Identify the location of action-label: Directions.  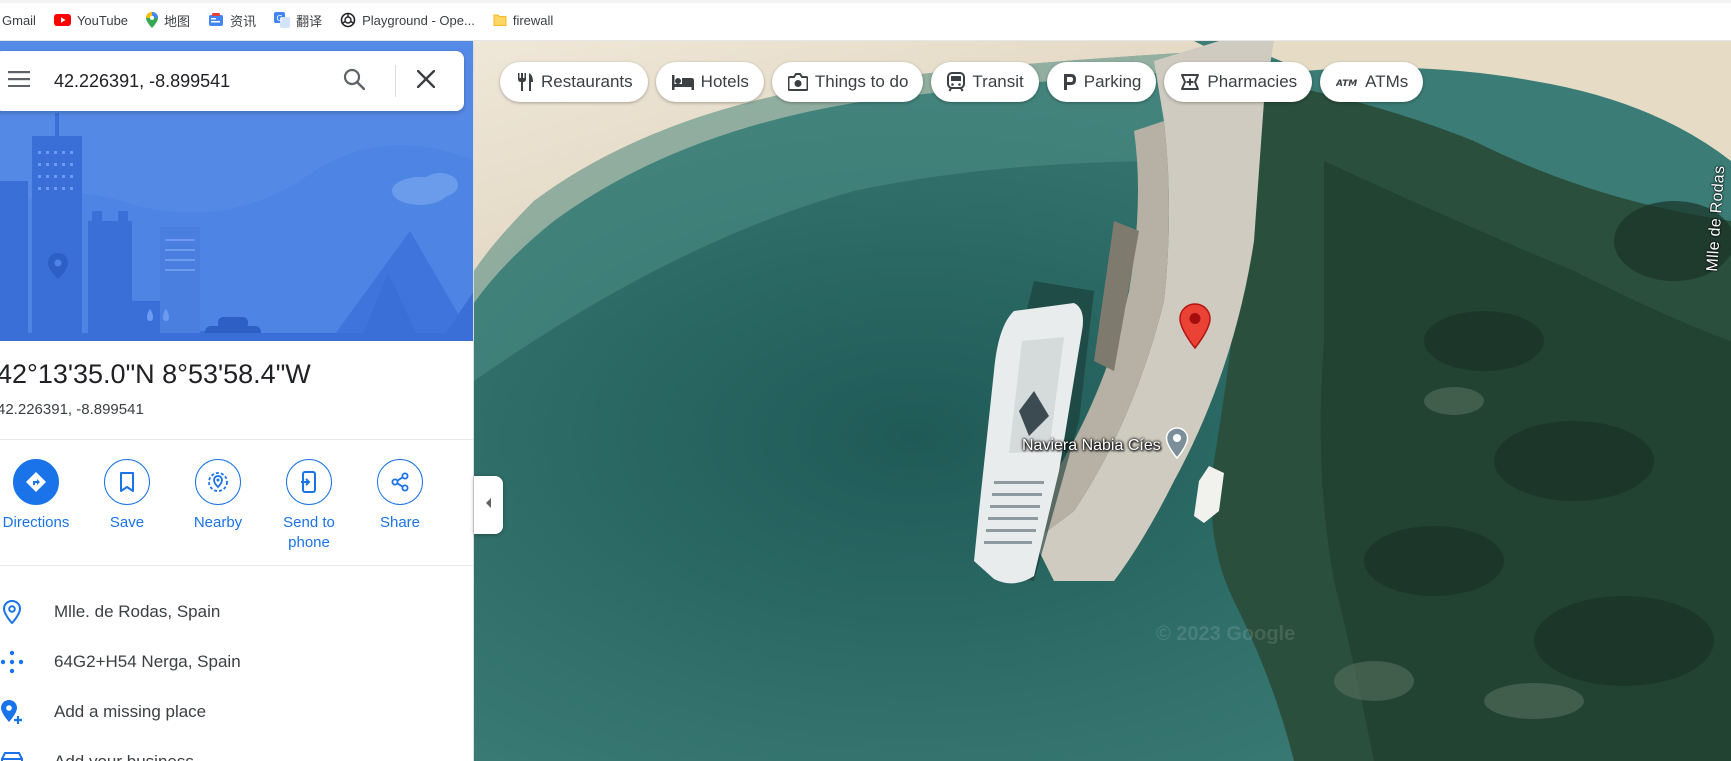
(36, 522).